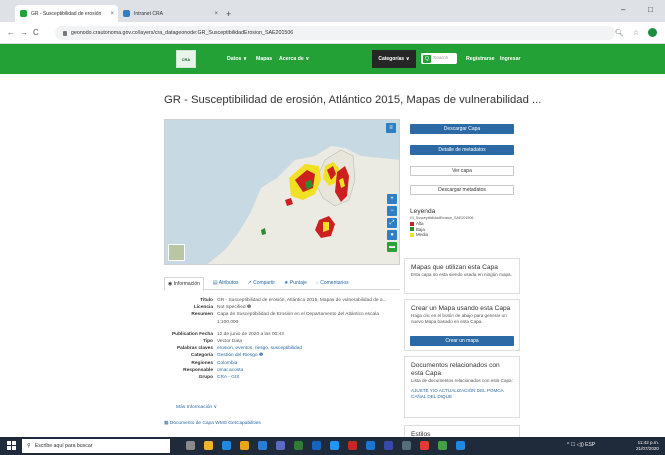  Describe the element at coordinates (581, 445) in the screenshot. I see `system-tray-icons: ^ ☐ ◁)) ESP` at that location.